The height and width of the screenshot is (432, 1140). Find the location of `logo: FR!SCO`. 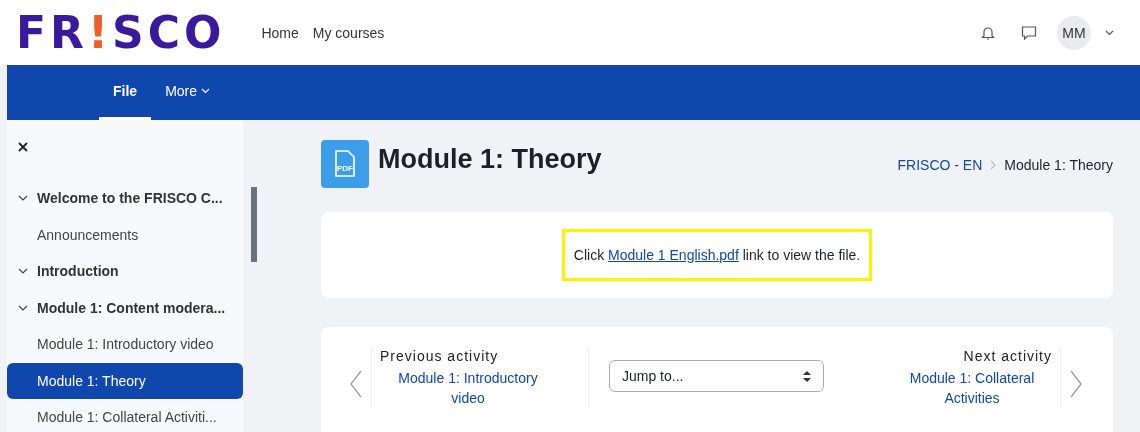

logo: FR!SCO is located at coordinates (121, 32).